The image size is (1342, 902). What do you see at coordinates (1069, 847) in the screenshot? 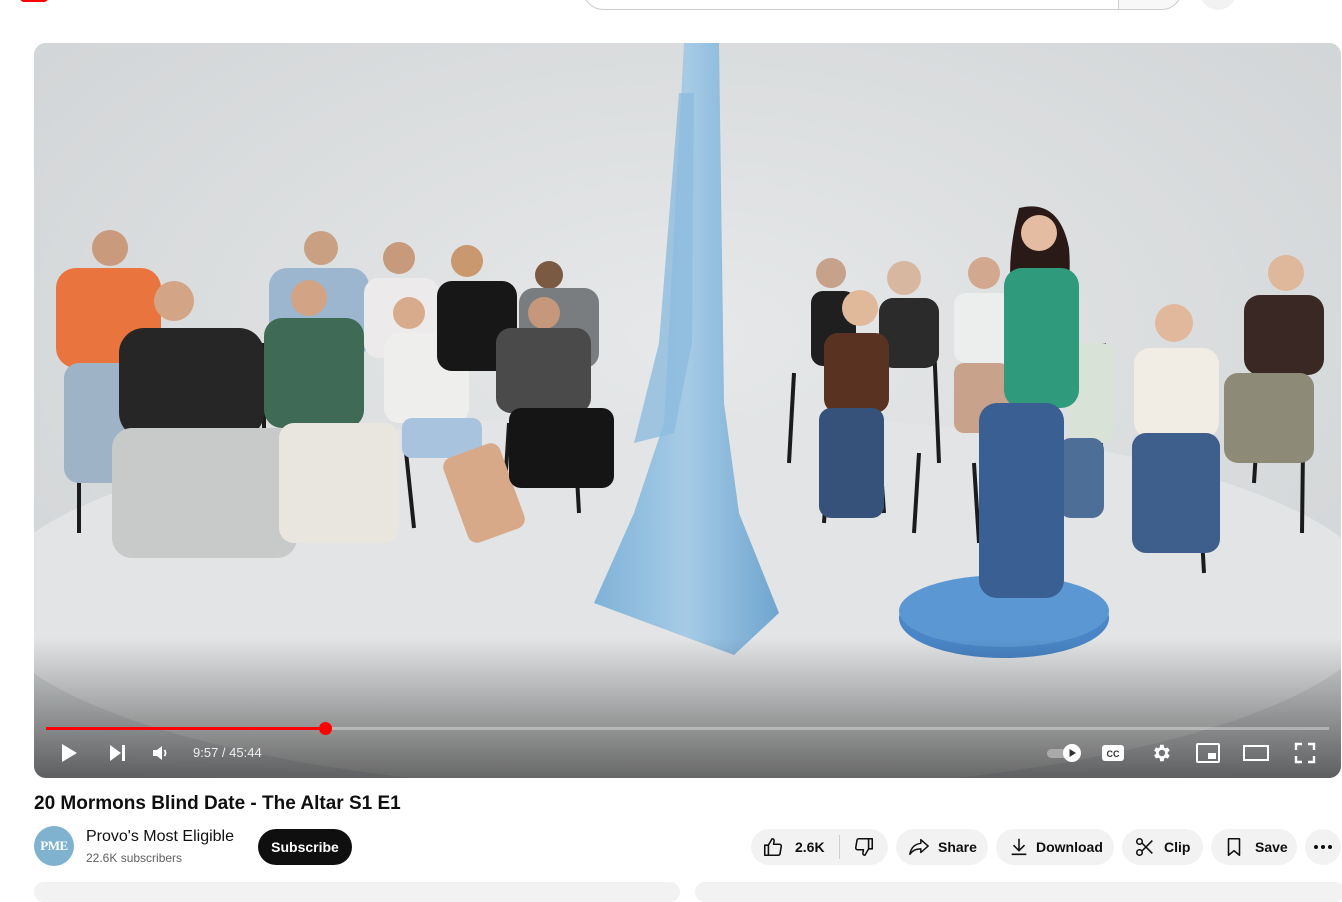
I see `download-label: Download` at bounding box center [1069, 847].